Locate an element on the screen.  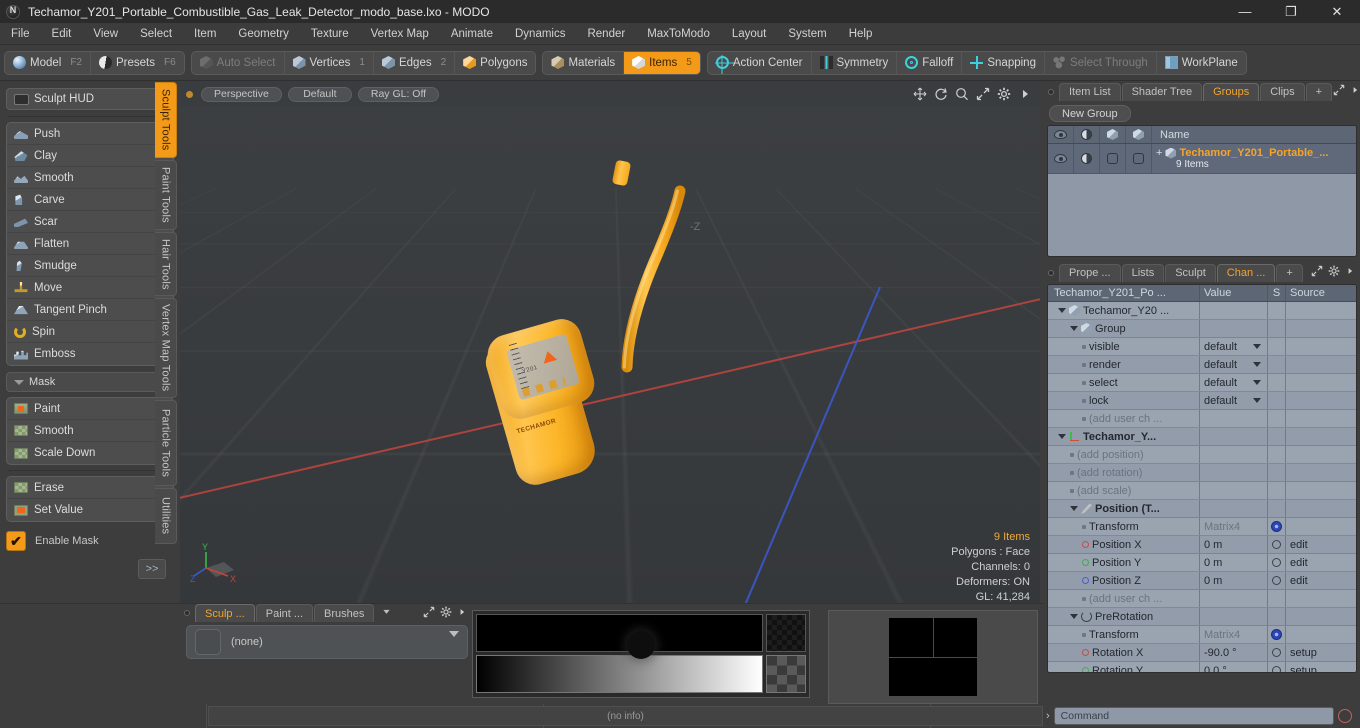
tool-erase: Erase is located at coordinates (90, 488).